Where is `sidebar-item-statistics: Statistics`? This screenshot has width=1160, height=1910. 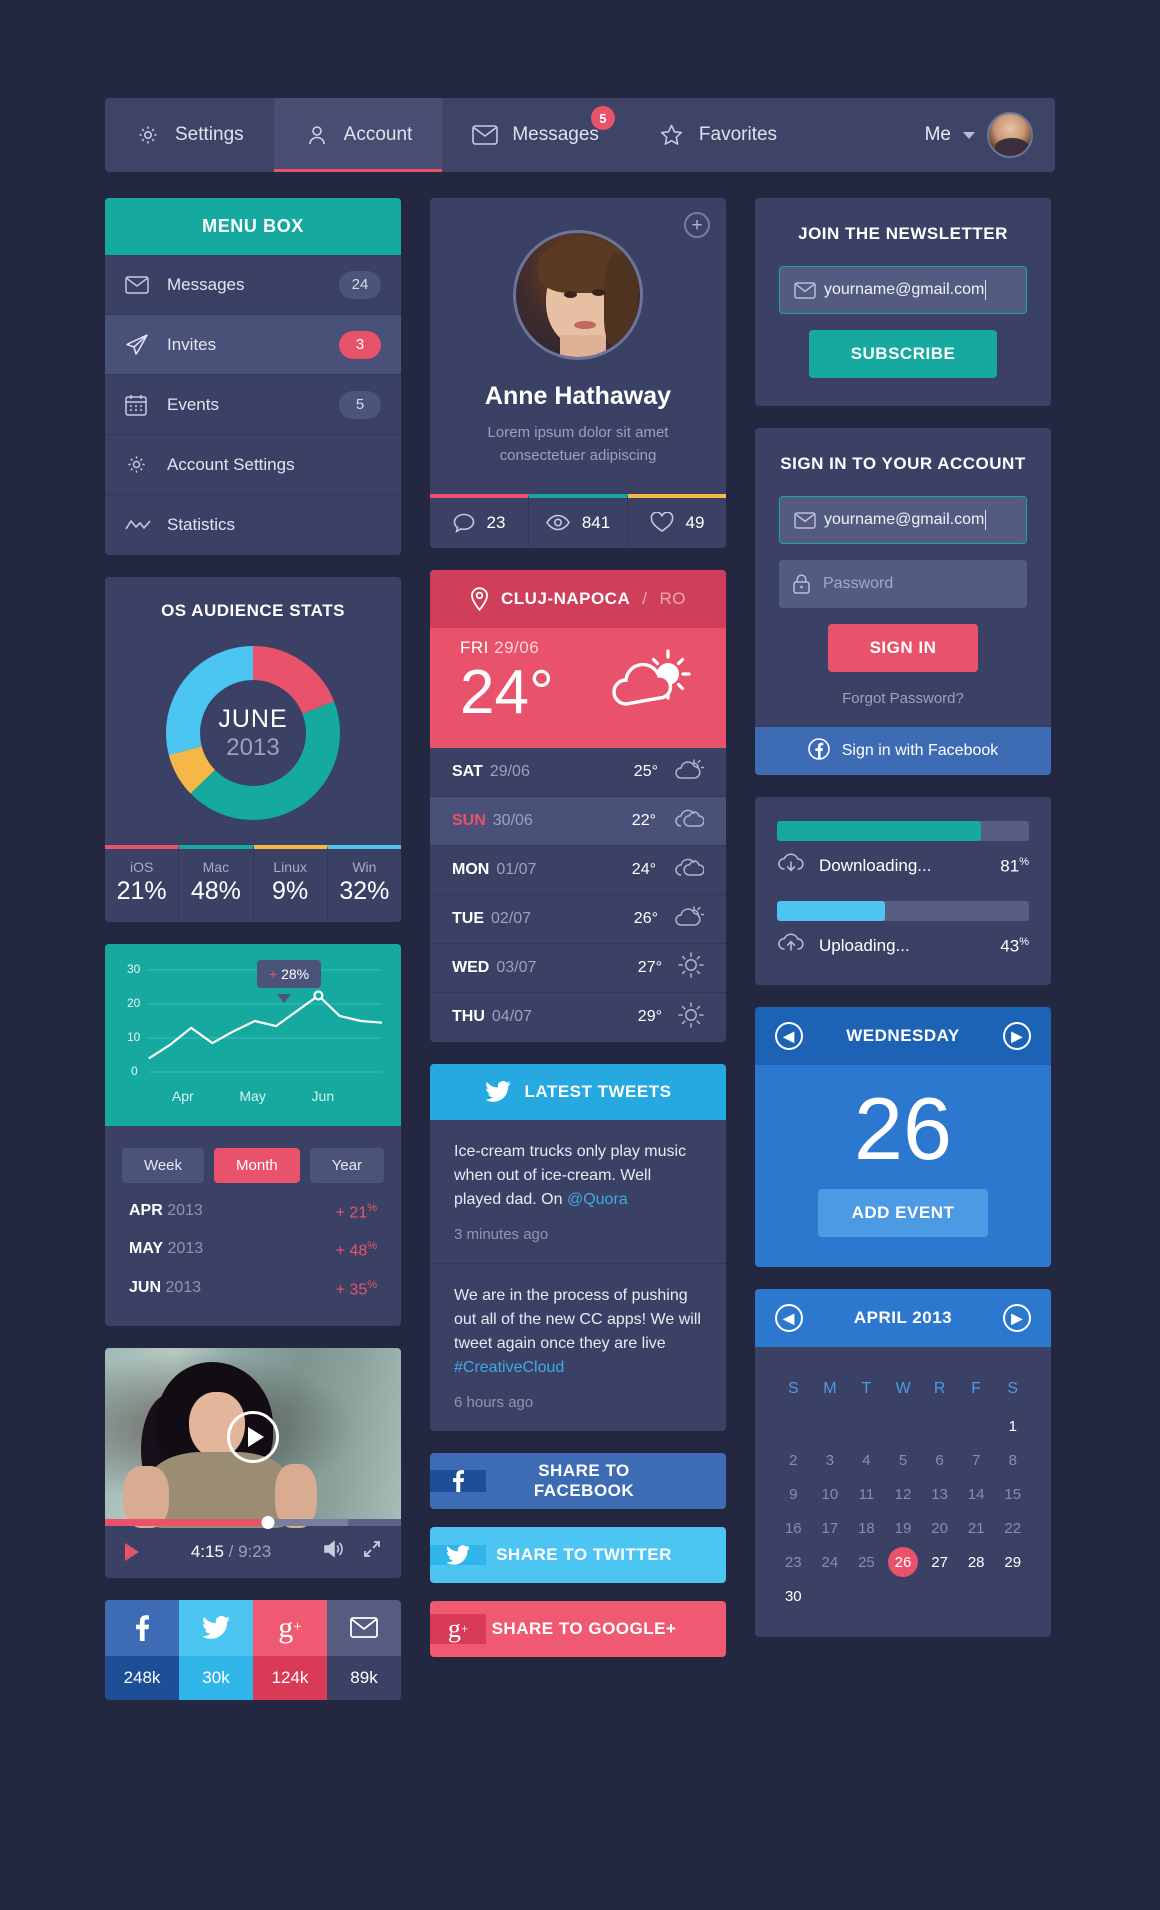
sidebar-item-statistics: Statistics is located at coordinates (253, 525).